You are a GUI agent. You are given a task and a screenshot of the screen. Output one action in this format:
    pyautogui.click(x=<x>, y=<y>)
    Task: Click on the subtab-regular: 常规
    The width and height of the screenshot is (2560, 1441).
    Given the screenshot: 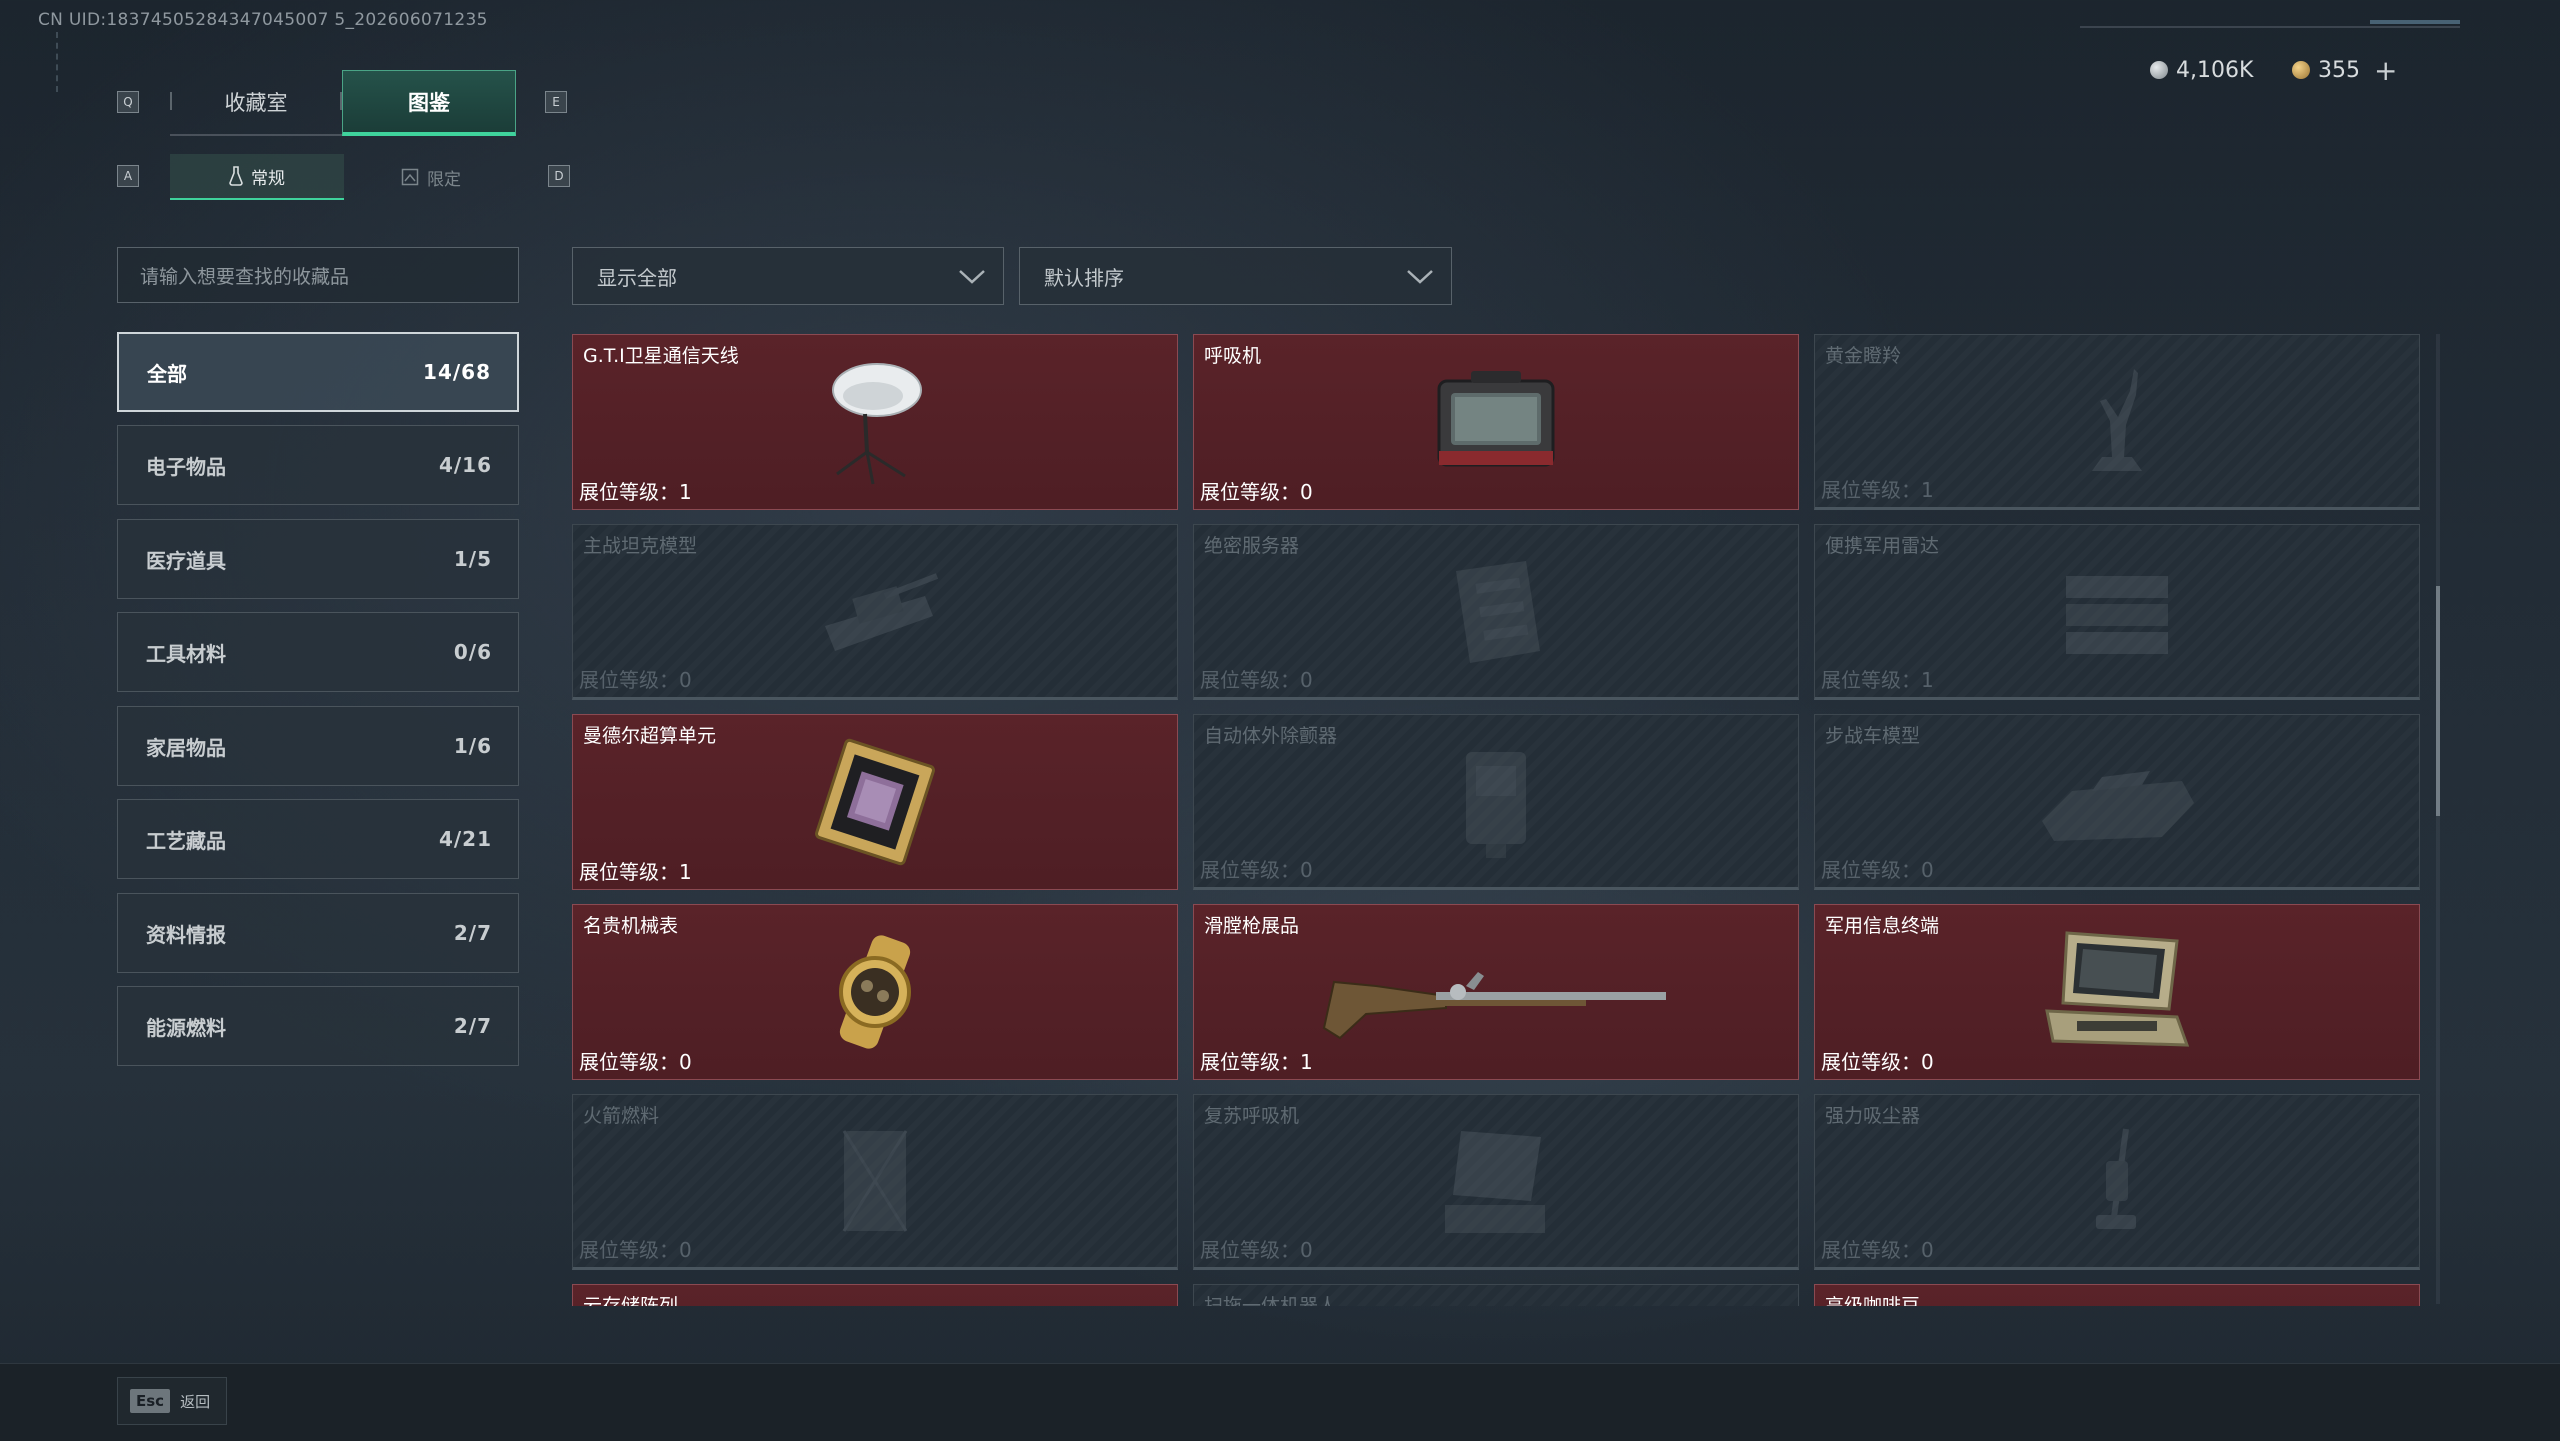 What is the action you would take?
    pyautogui.click(x=257, y=177)
    